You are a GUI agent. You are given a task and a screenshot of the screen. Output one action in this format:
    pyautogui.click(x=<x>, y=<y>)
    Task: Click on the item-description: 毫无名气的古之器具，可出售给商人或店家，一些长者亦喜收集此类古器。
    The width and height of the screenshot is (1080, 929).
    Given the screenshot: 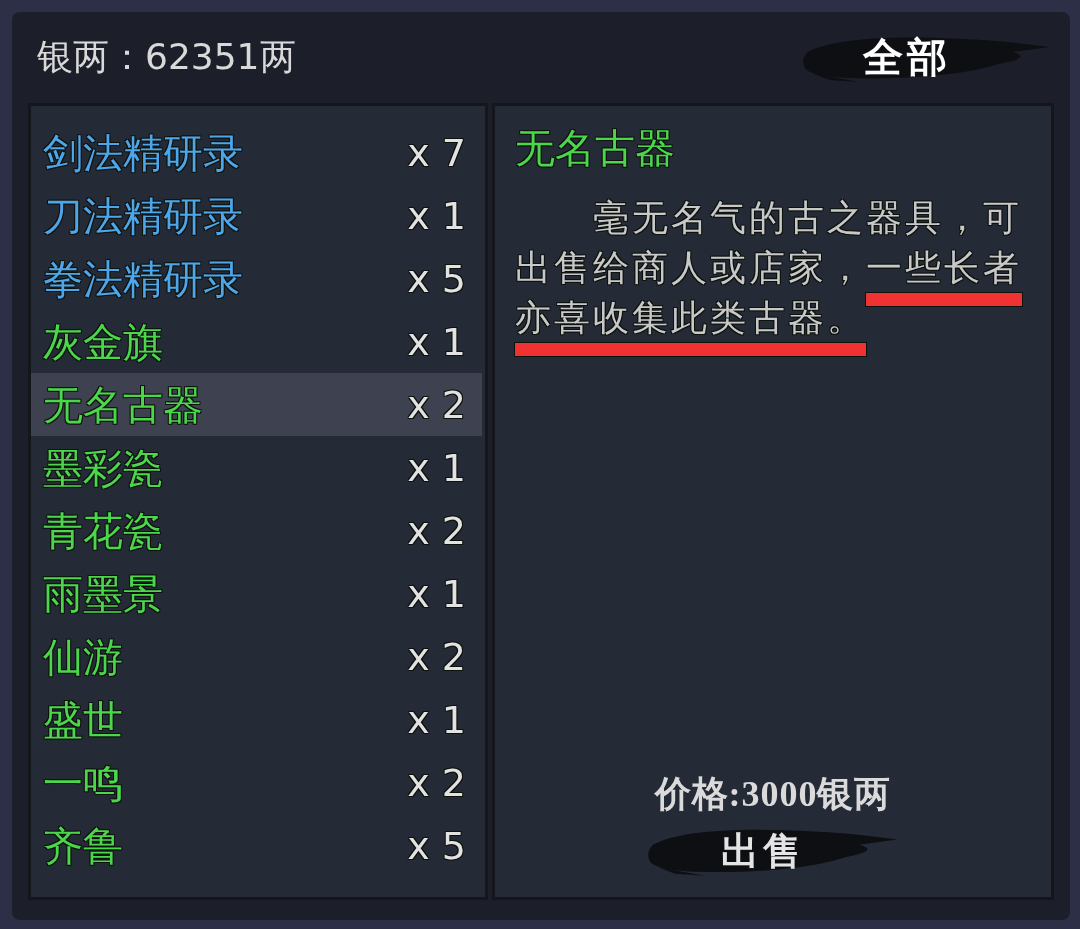 What is the action you would take?
    pyautogui.click(x=769, y=268)
    